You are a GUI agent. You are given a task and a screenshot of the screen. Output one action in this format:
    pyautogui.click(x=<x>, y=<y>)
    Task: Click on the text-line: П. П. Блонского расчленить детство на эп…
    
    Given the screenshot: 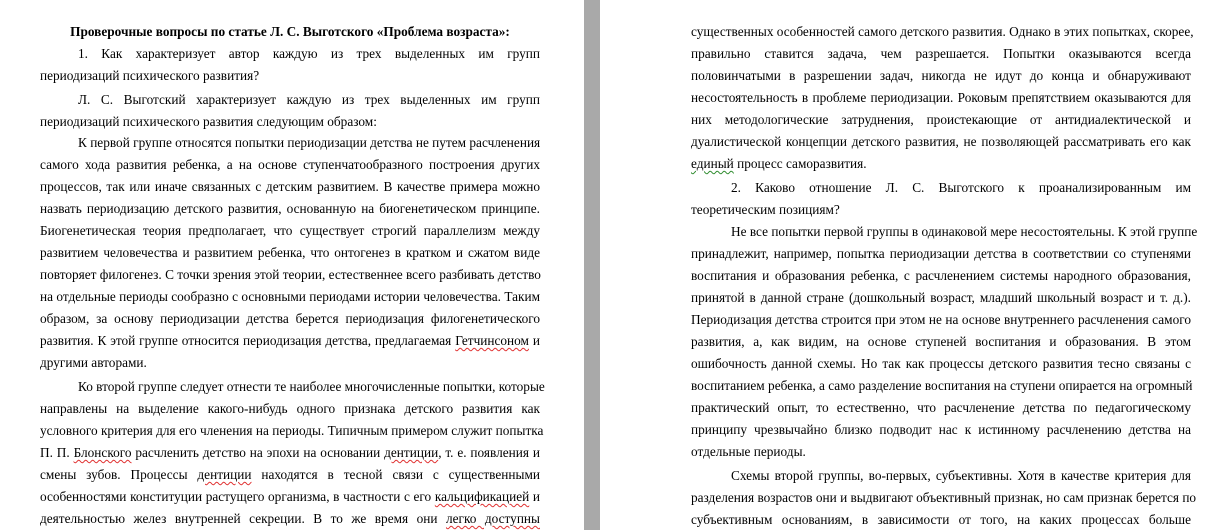 What is the action you would take?
    pyautogui.click(x=290, y=452)
    